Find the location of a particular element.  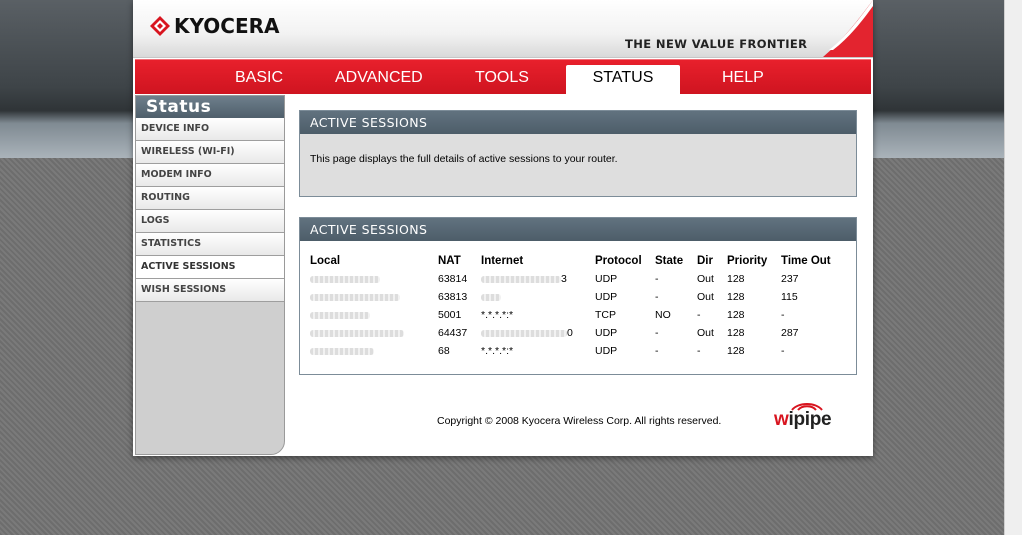

col-dir: Dir is located at coordinates (705, 261).